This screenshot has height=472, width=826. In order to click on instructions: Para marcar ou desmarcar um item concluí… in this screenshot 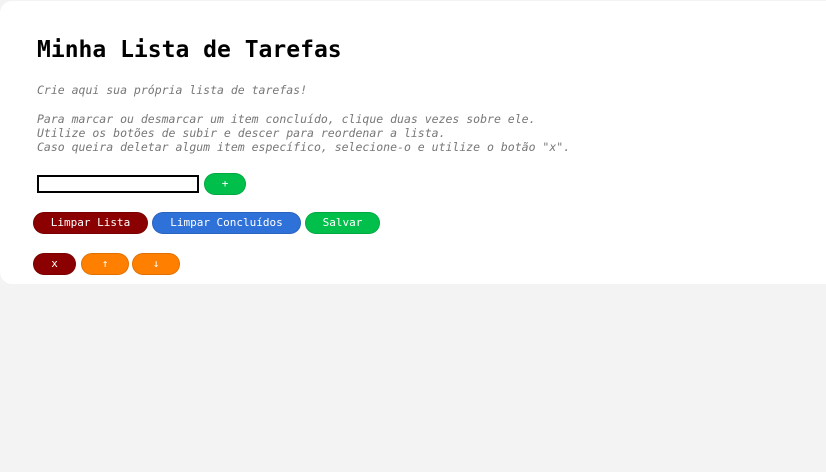, I will do `click(303, 133)`.